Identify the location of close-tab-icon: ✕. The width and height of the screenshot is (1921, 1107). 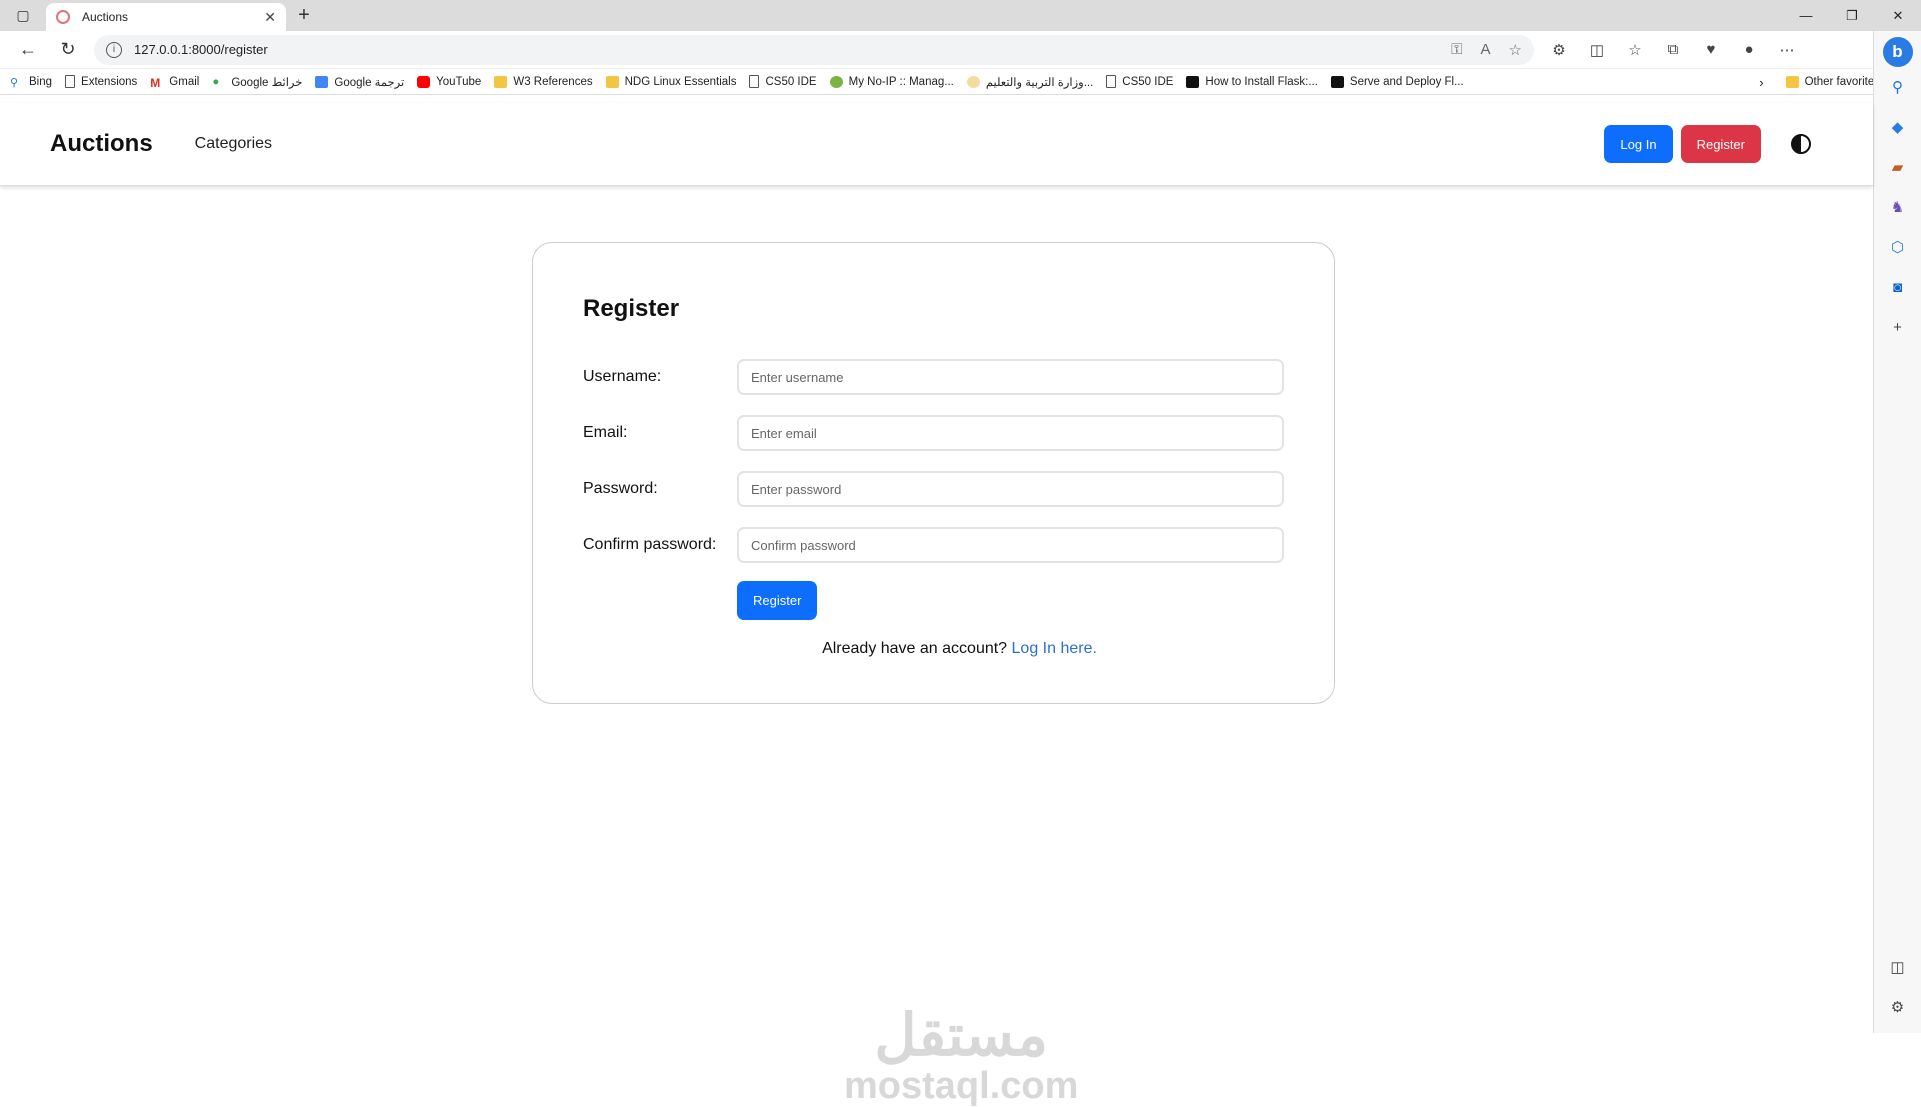
(270, 17).